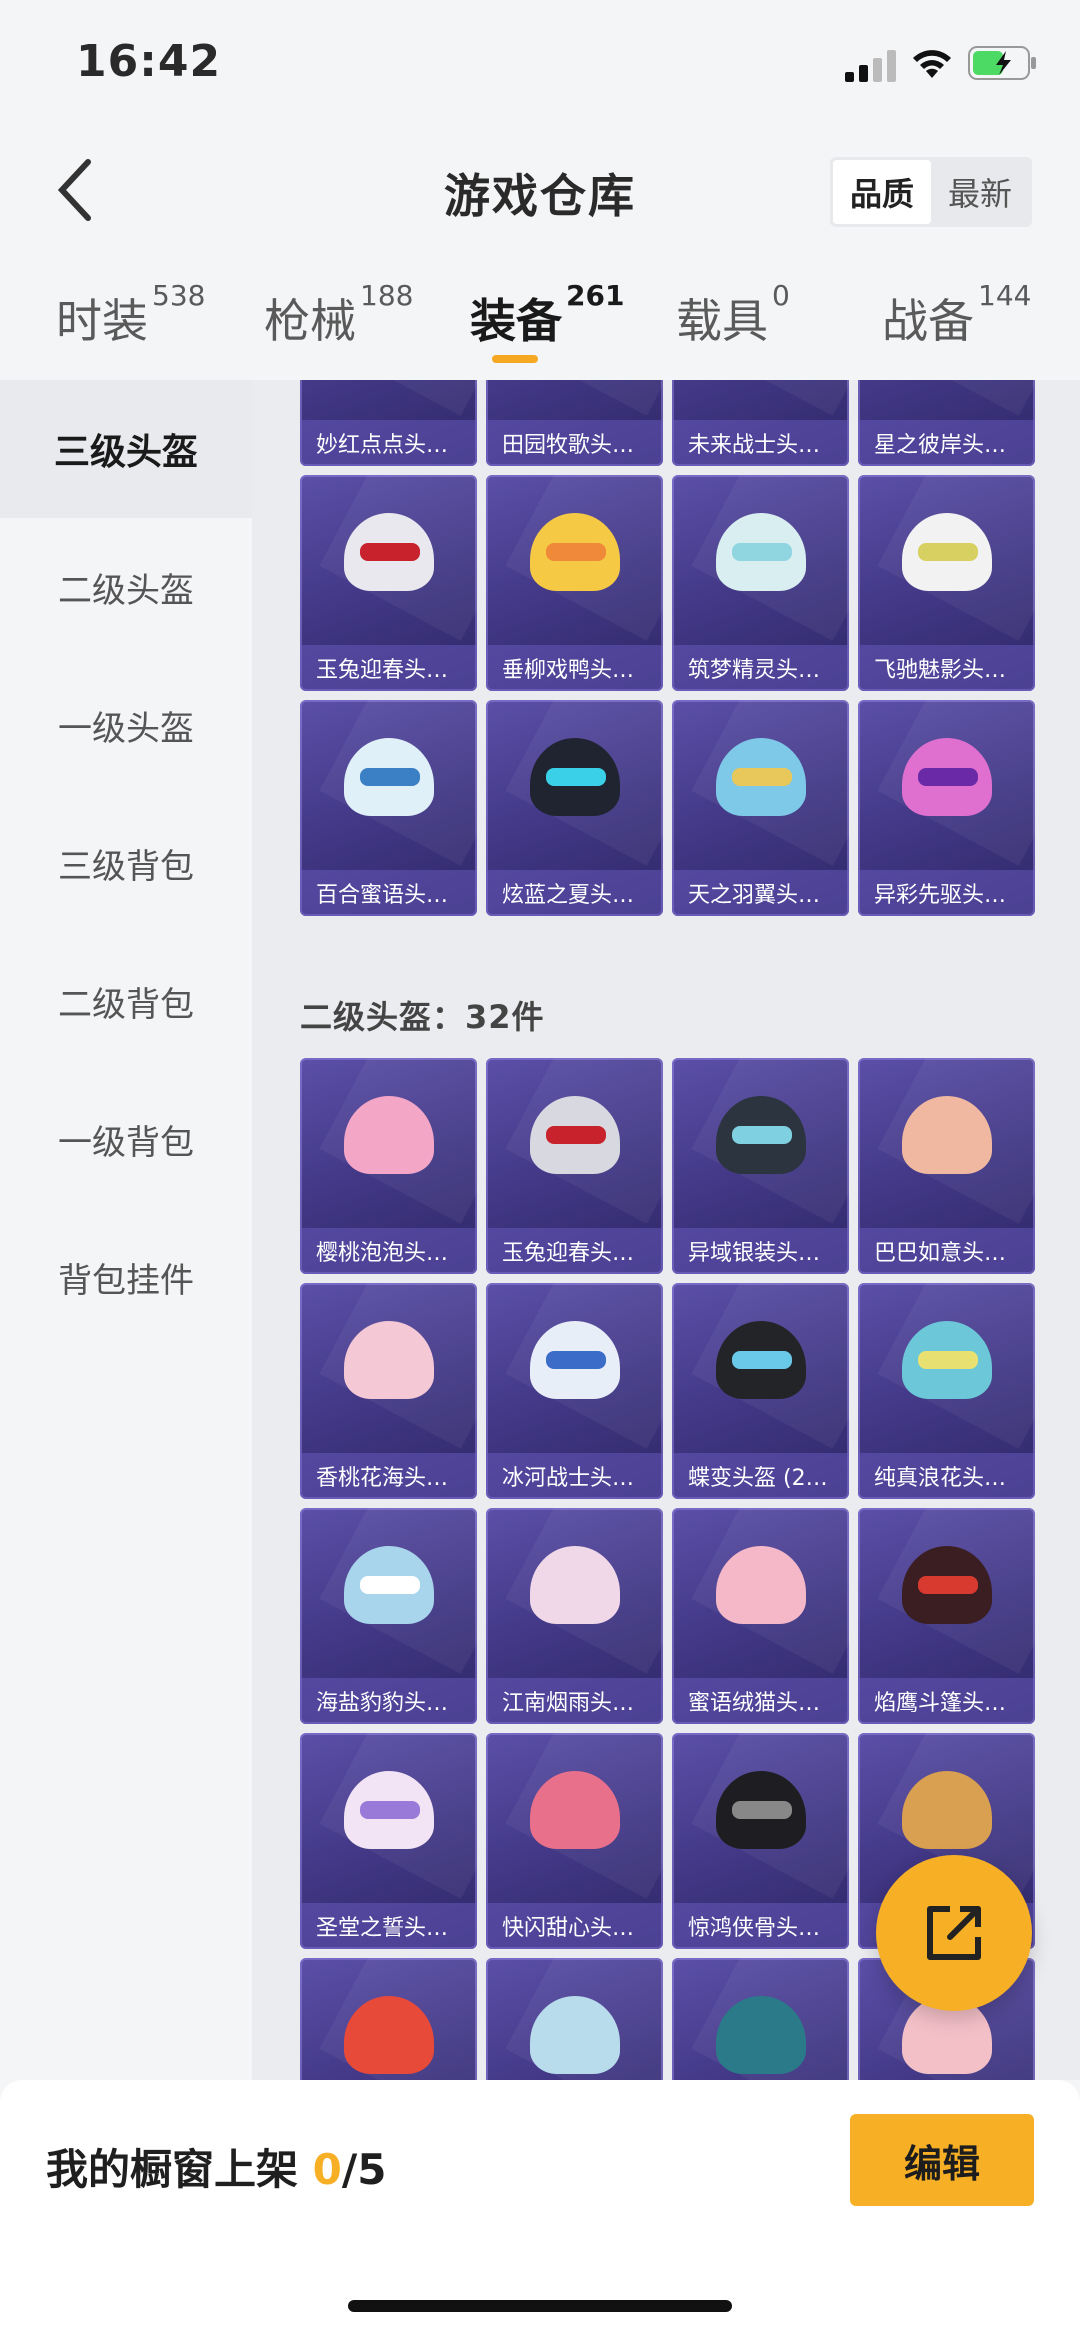 The image size is (1080, 2339). What do you see at coordinates (954, 1933) in the screenshot?
I see `share-fab-button` at bounding box center [954, 1933].